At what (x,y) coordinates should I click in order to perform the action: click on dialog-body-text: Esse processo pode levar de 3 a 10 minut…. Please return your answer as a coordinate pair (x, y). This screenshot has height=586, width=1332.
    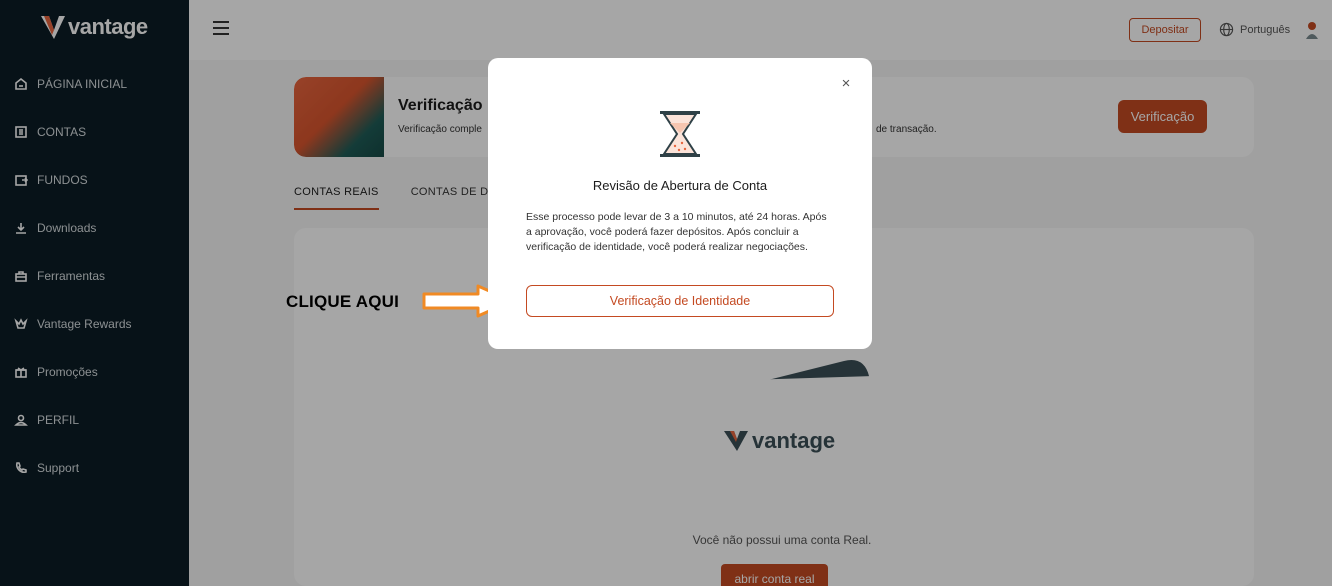
    Looking at the image, I should click on (676, 232).